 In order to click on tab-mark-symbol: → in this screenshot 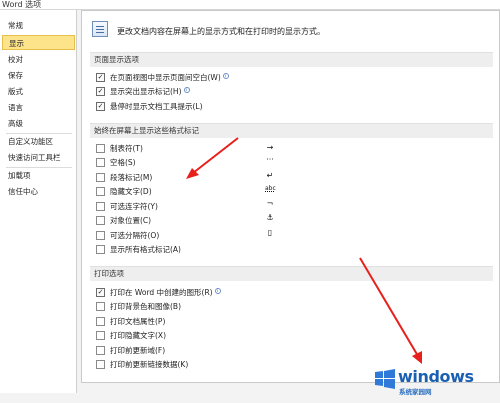, I will do `click(270, 147)`.